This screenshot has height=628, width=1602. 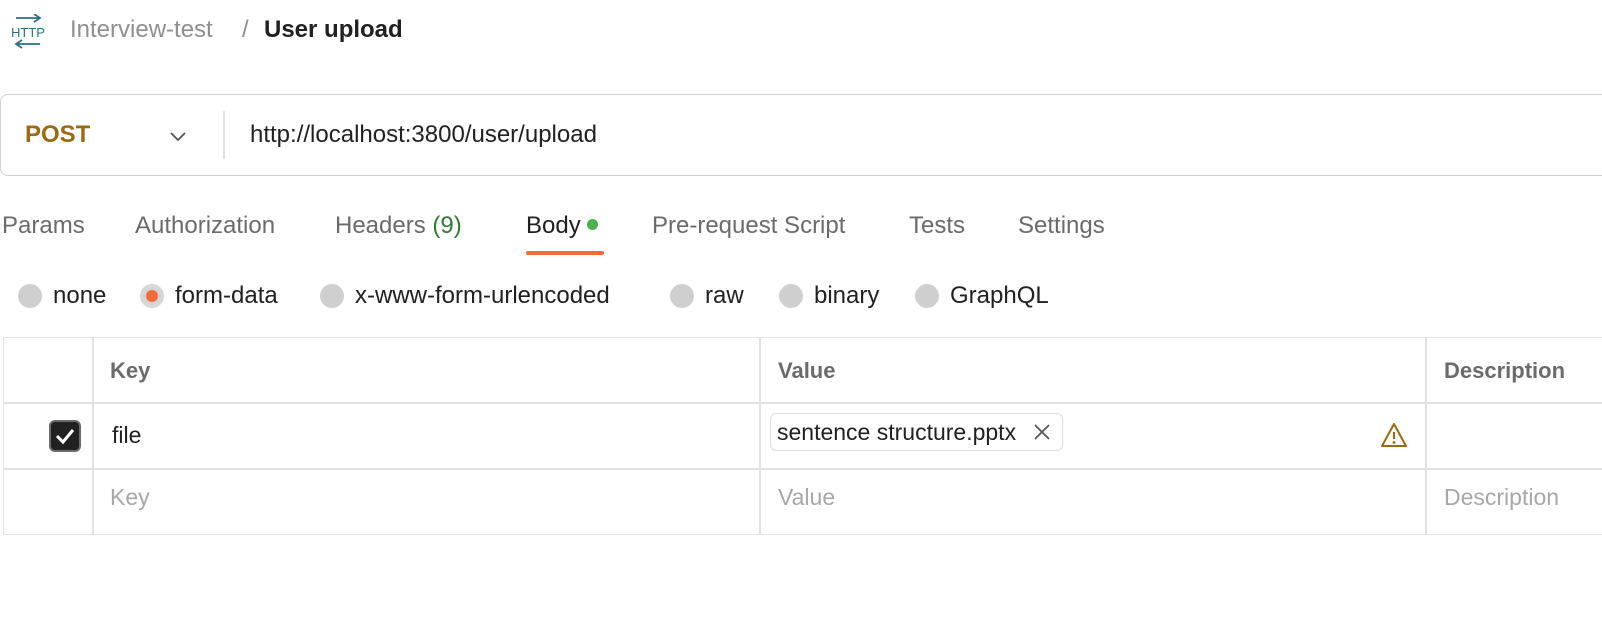 I want to click on divider, so click(x=224, y=135).